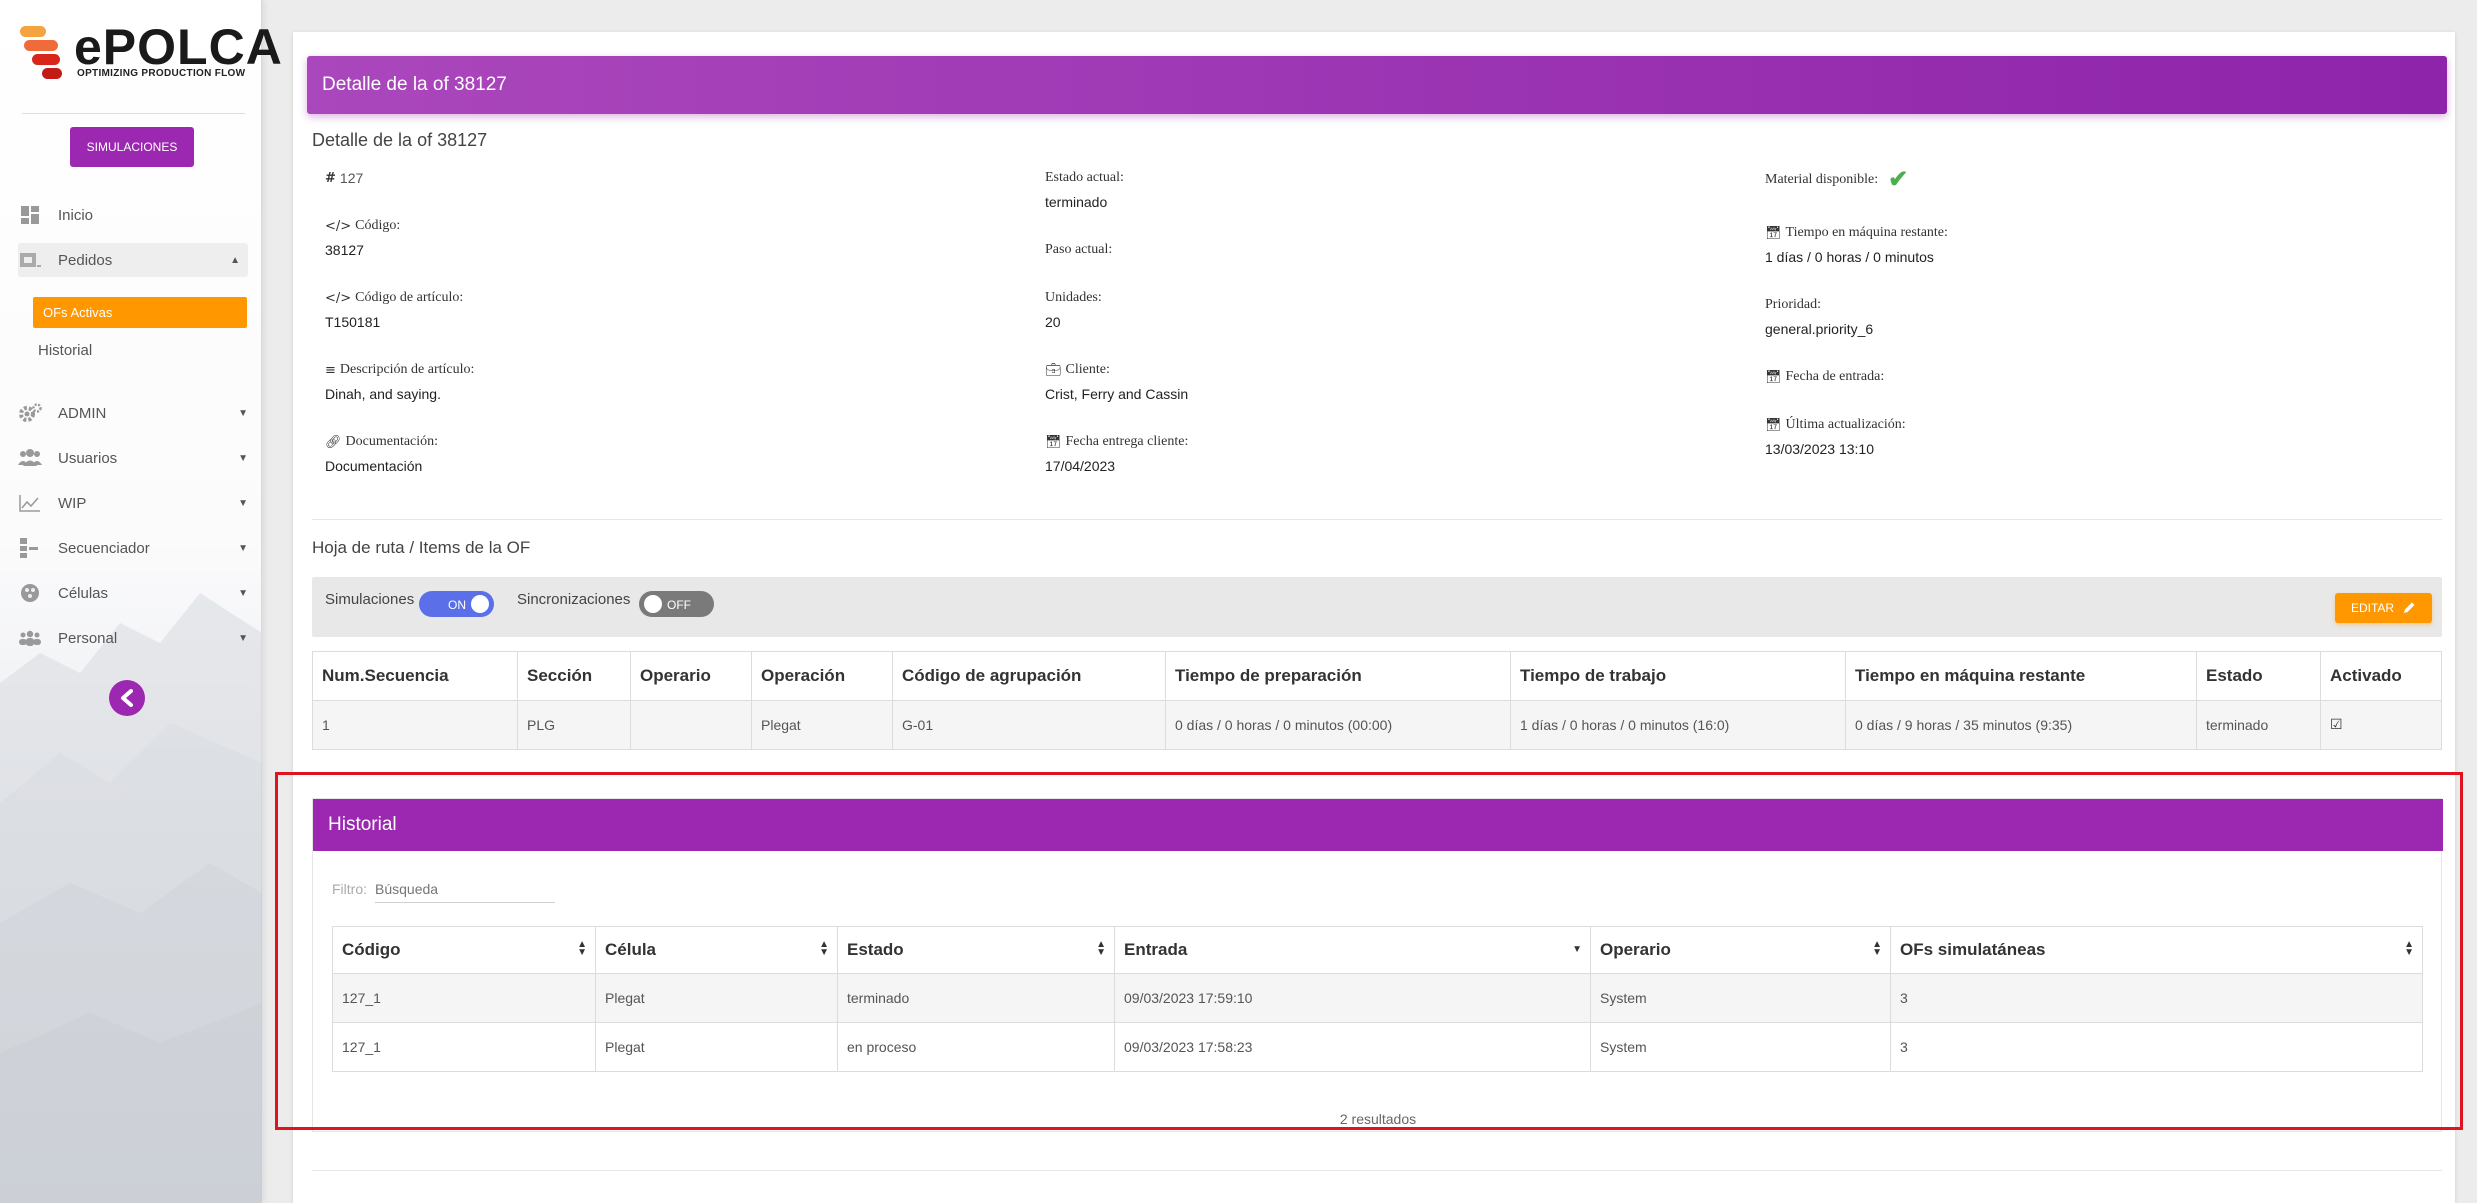 The width and height of the screenshot is (2477, 1203). Describe the element at coordinates (30, 548) in the screenshot. I see `sequencer-icon` at that location.